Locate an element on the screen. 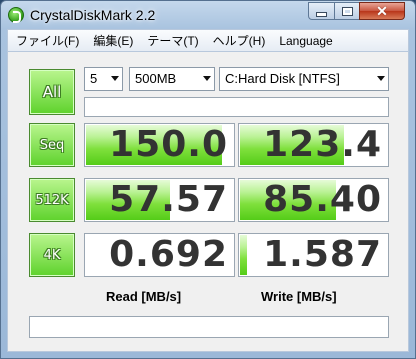  seq-write-value: 123.4 is located at coordinates (322, 144).